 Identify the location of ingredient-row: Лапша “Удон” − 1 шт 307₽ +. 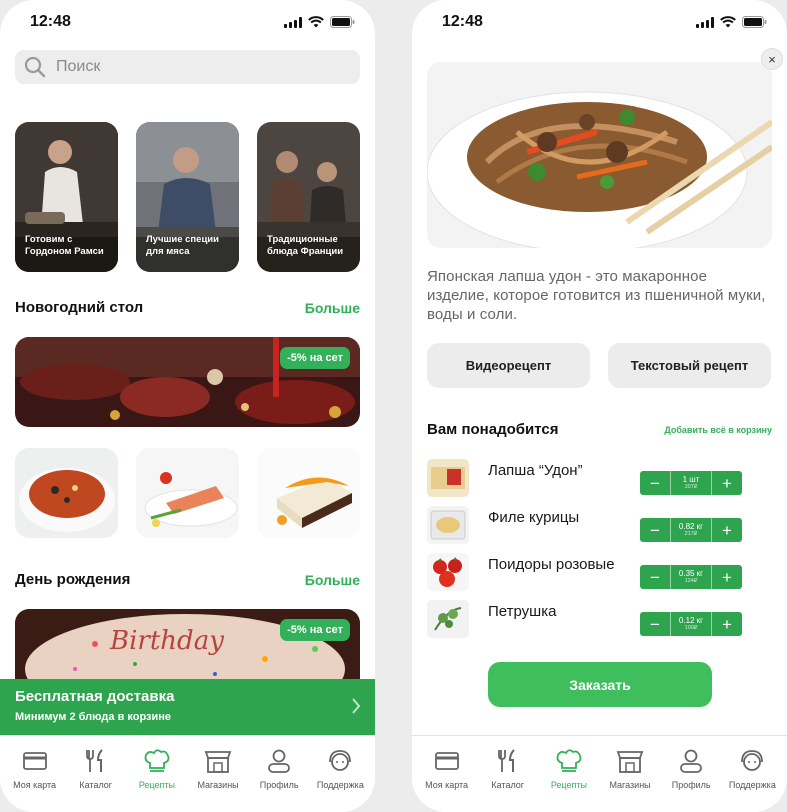
(599, 479).